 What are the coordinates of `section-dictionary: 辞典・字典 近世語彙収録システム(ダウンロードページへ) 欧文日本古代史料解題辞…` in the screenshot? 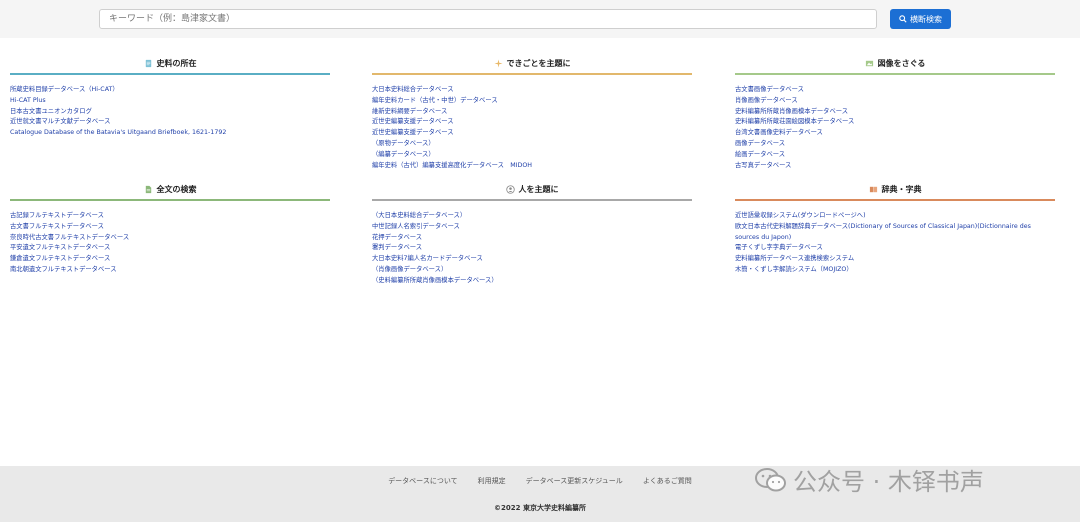 It's located at (895, 229).